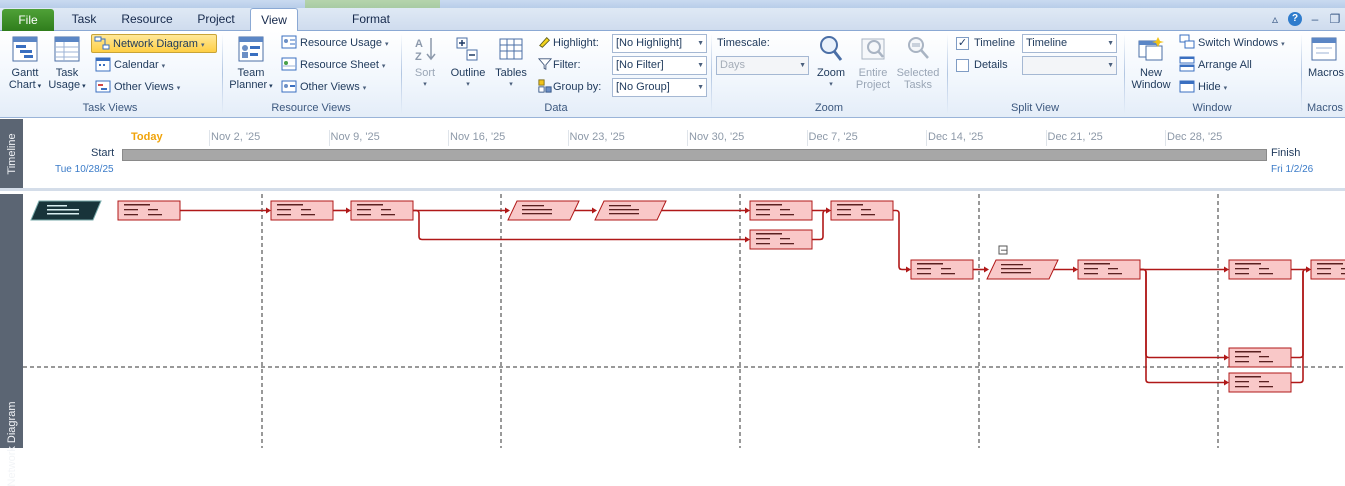  I want to click on resource-sheet-button: Resource Sheet ▾, so click(333, 65).